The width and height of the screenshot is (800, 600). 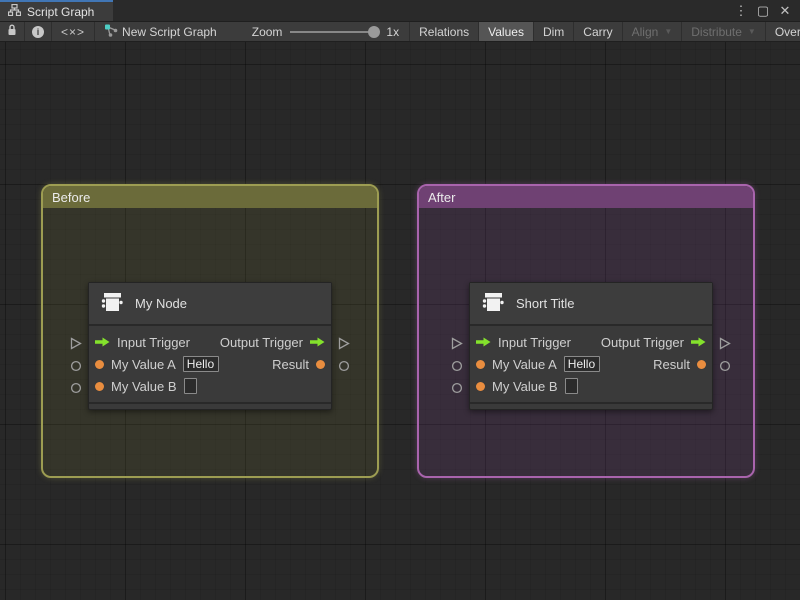 I want to click on group-after-label: After, so click(x=442, y=197).